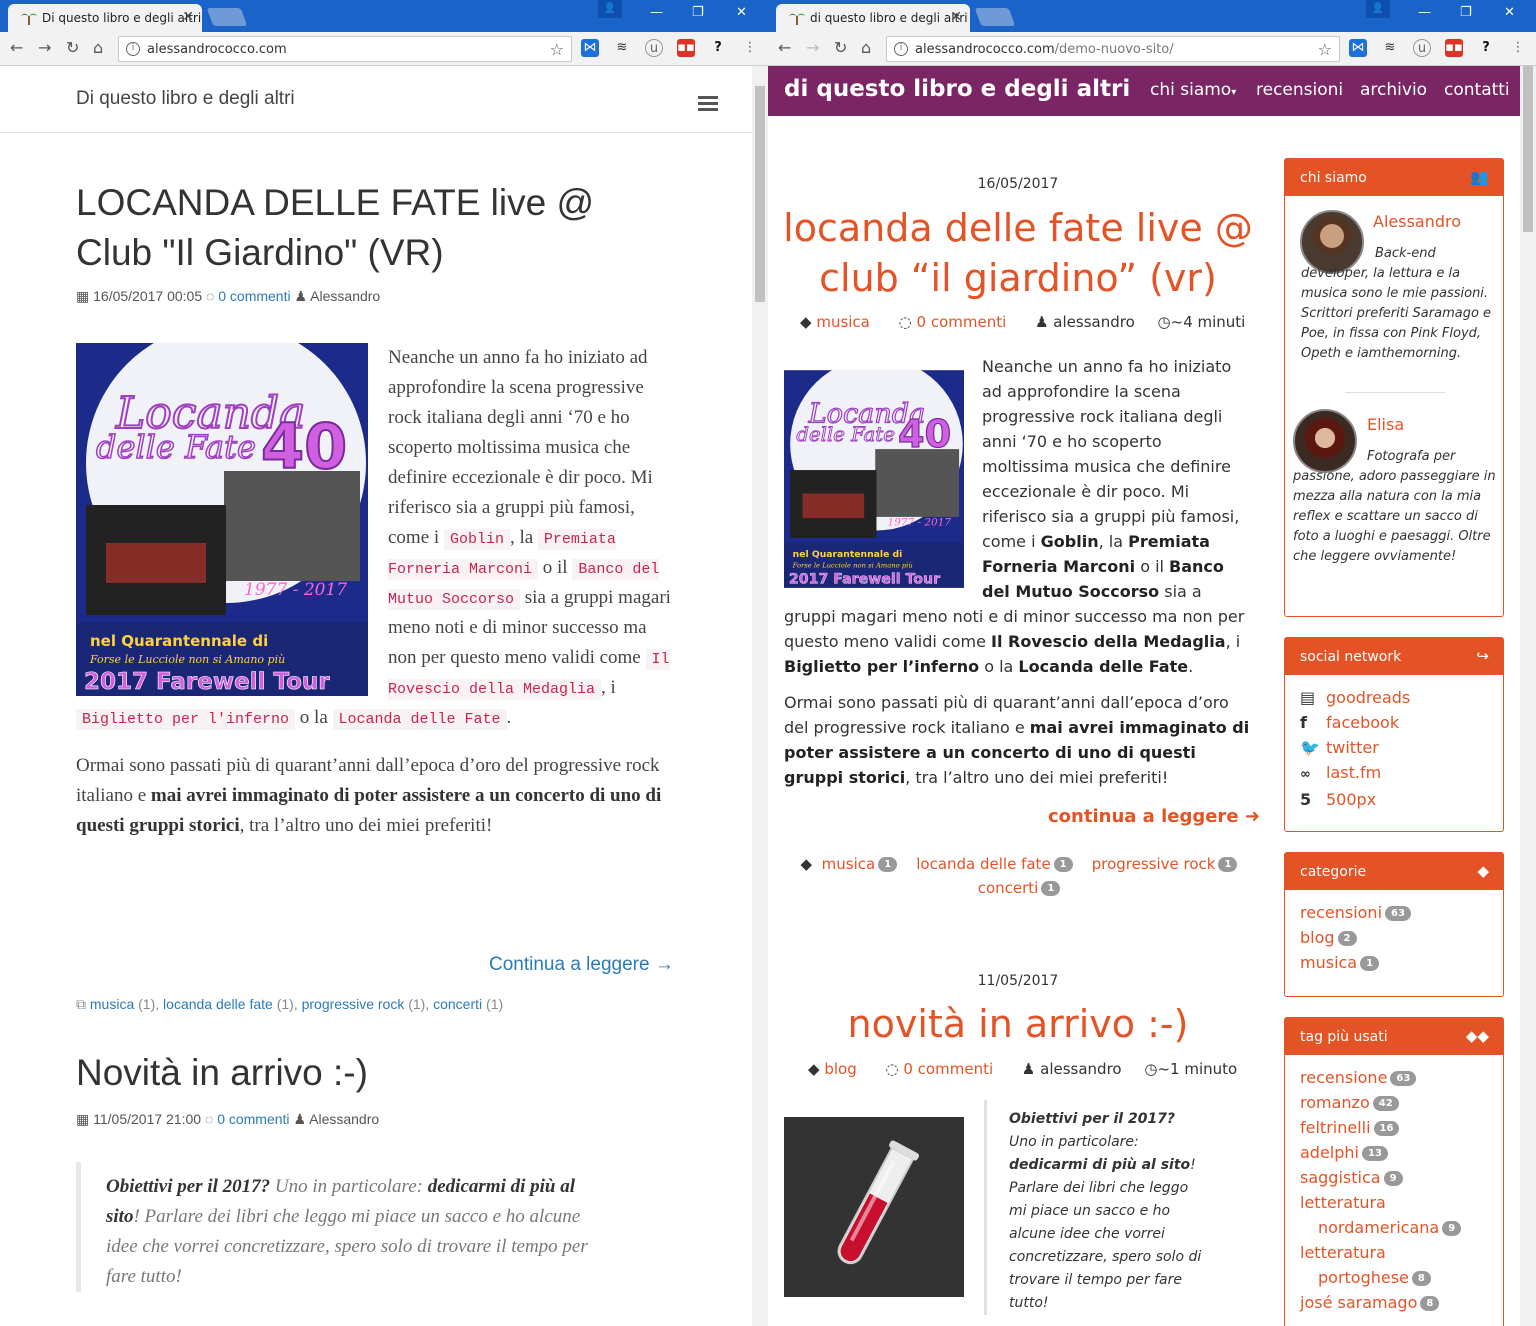  I want to click on author-name: Alessandro, so click(1417, 221).